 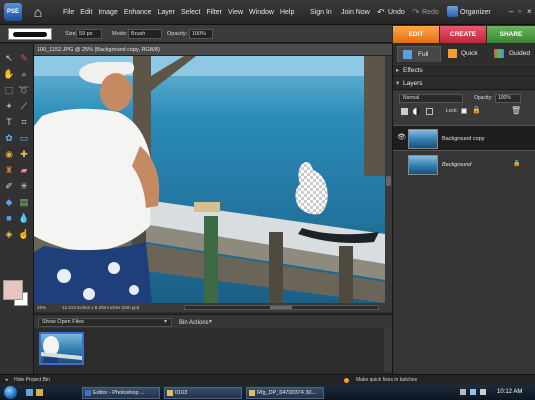 What do you see at coordinates (214, 13) in the screenshot?
I see `menu-filter: Filter` at bounding box center [214, 13].